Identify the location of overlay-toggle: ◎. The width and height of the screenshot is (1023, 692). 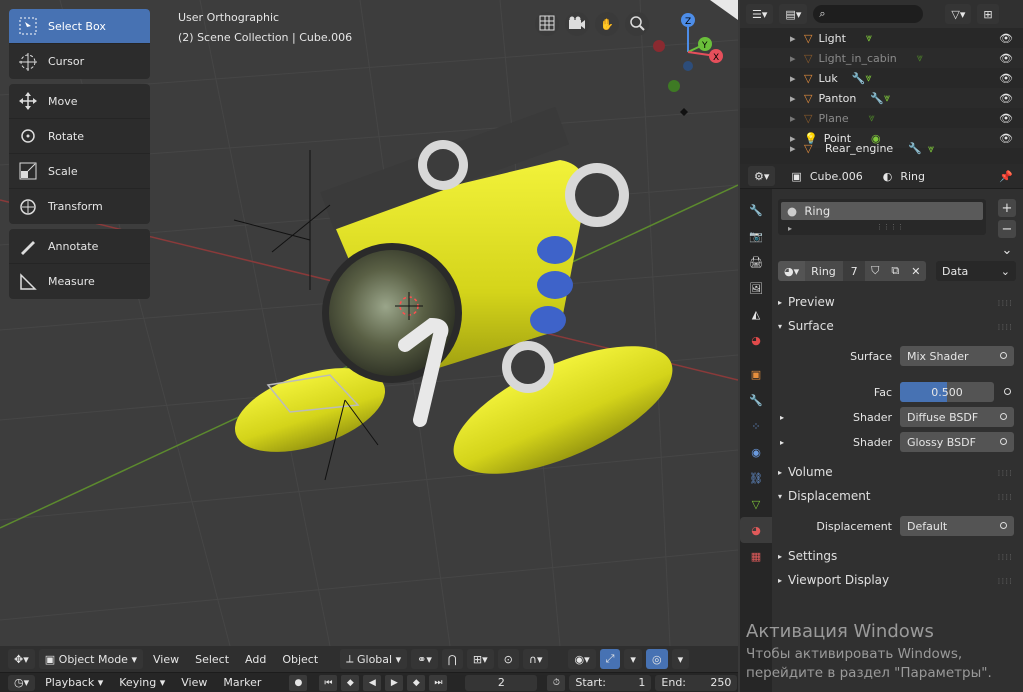
(656, 659).